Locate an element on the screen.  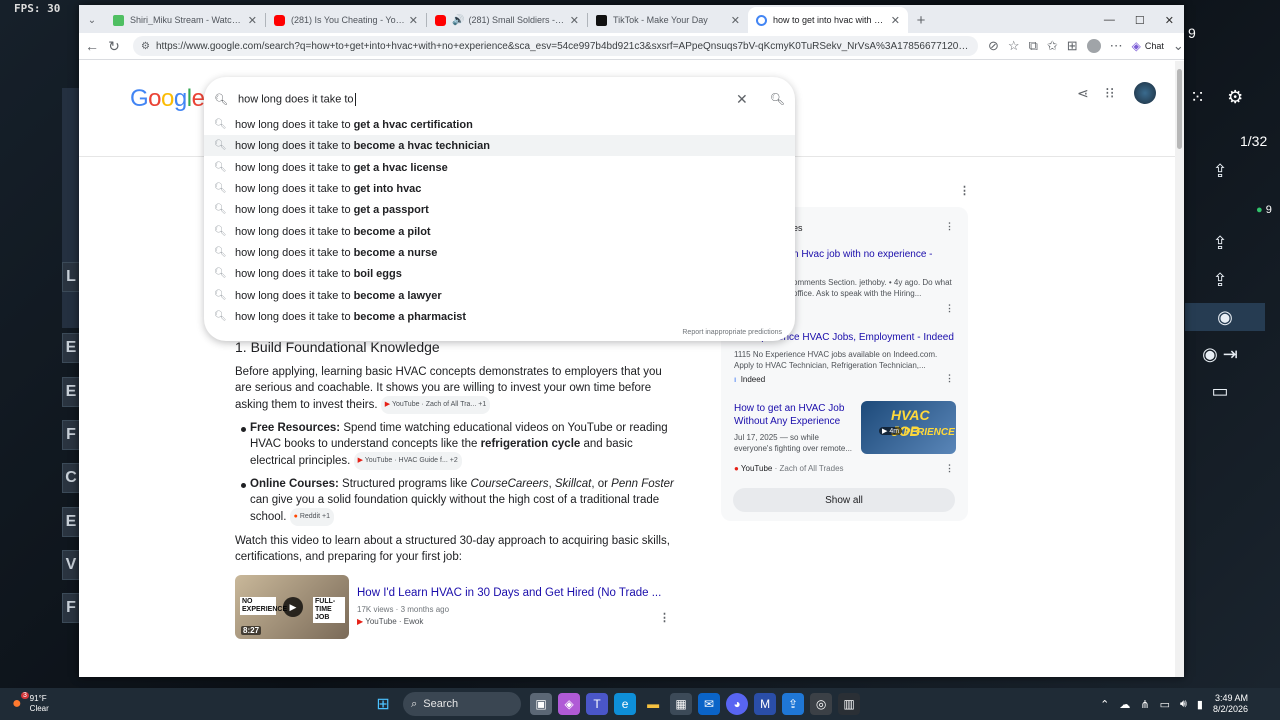
suggestion-item: 🔍︎ how long does it take to get into hvac is located at coordinates (499, 188).